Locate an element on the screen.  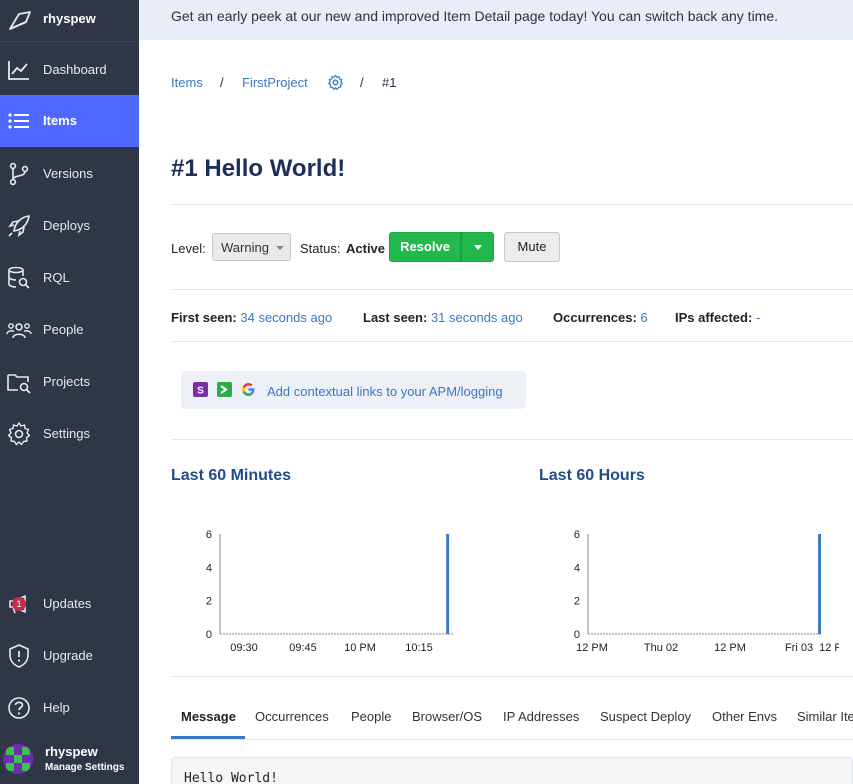
resolve-dropdown-button is located at coordinates (477, 247).